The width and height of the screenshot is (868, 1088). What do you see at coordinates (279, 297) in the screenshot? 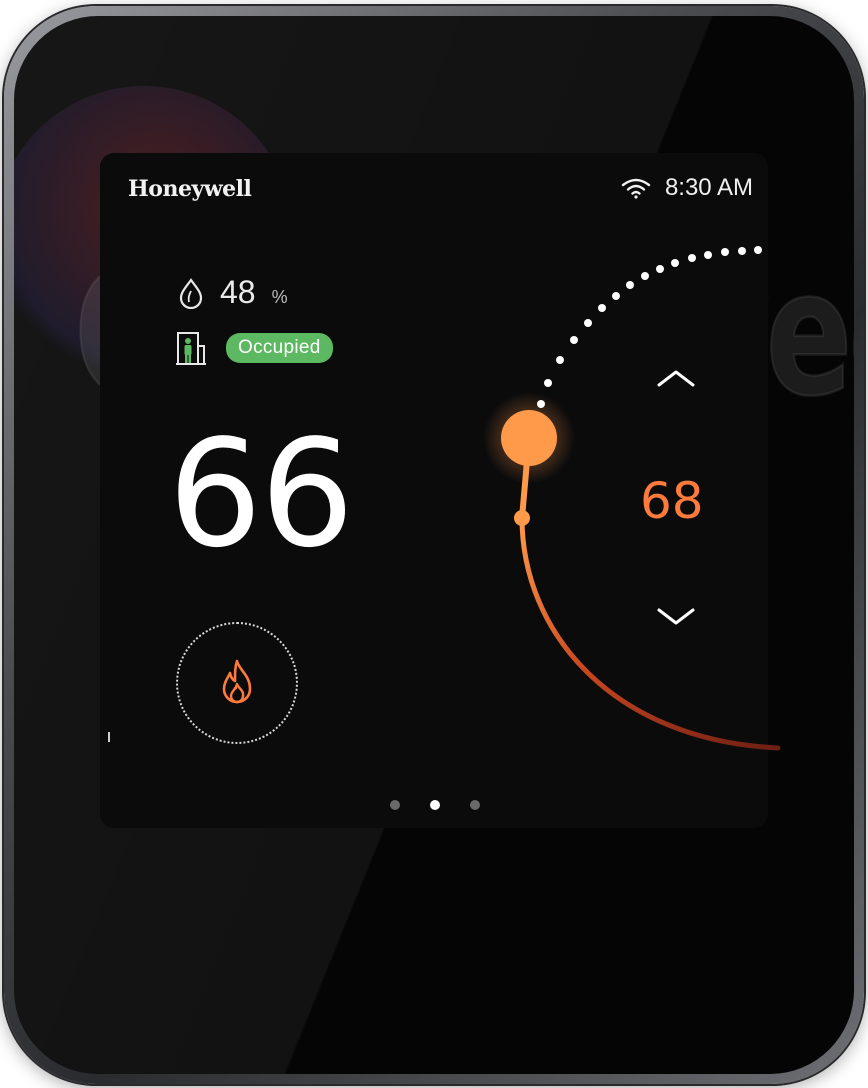
I see `humidity-unit: %` at bounding box center [279, 297].